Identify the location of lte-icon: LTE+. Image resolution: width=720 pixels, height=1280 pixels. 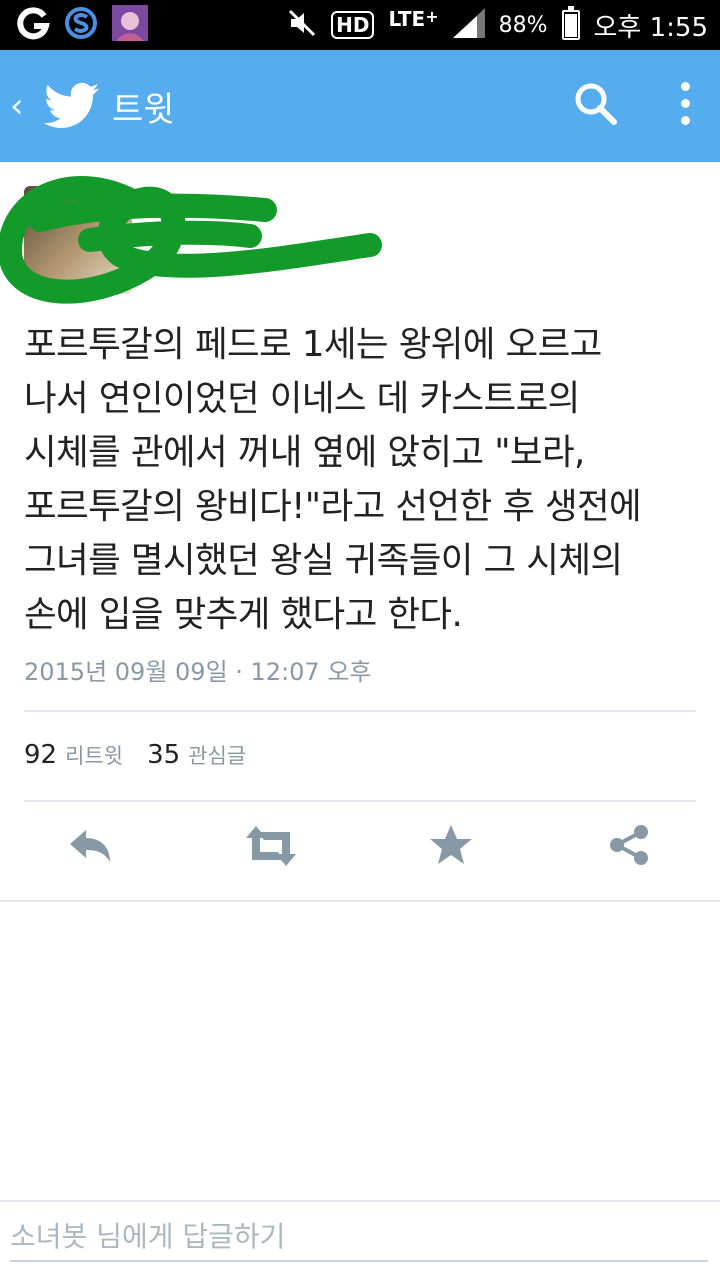
(413, 19).